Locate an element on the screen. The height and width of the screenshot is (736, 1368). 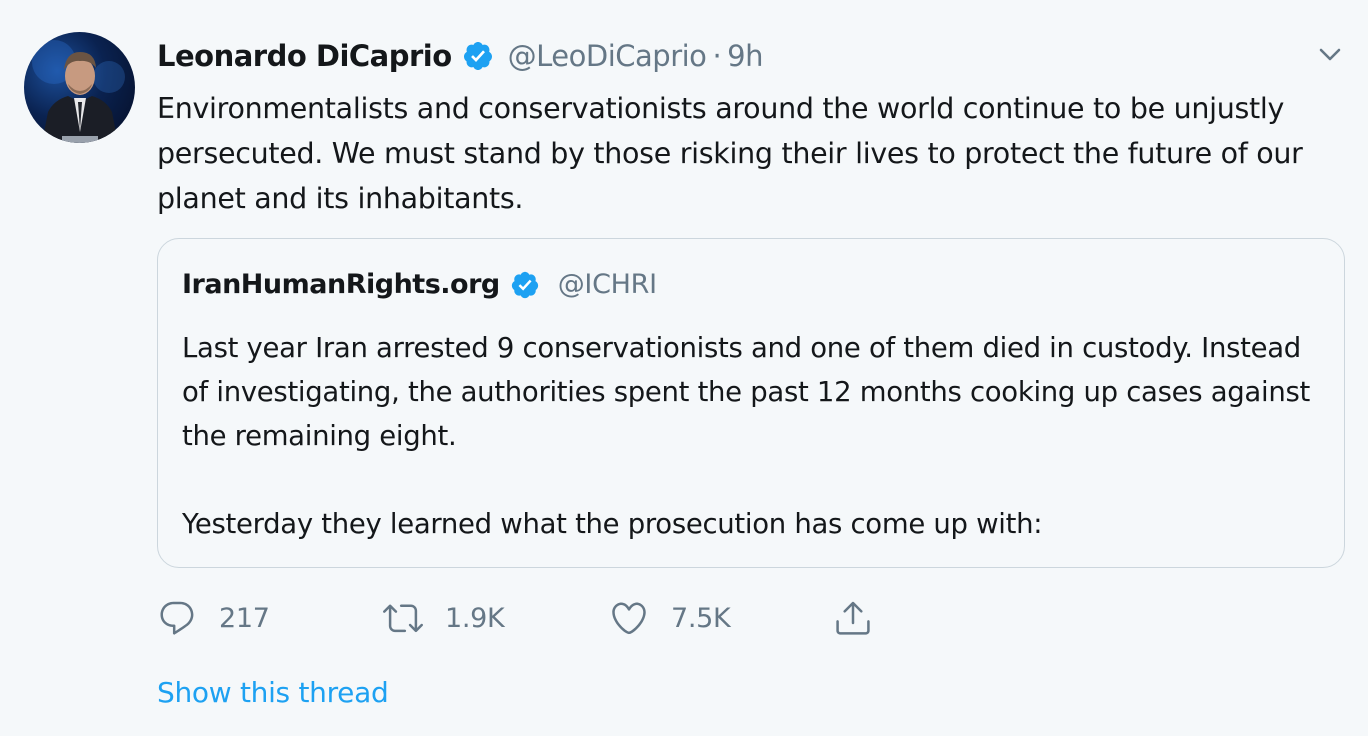
share-button is located at coordinates (853, 618).